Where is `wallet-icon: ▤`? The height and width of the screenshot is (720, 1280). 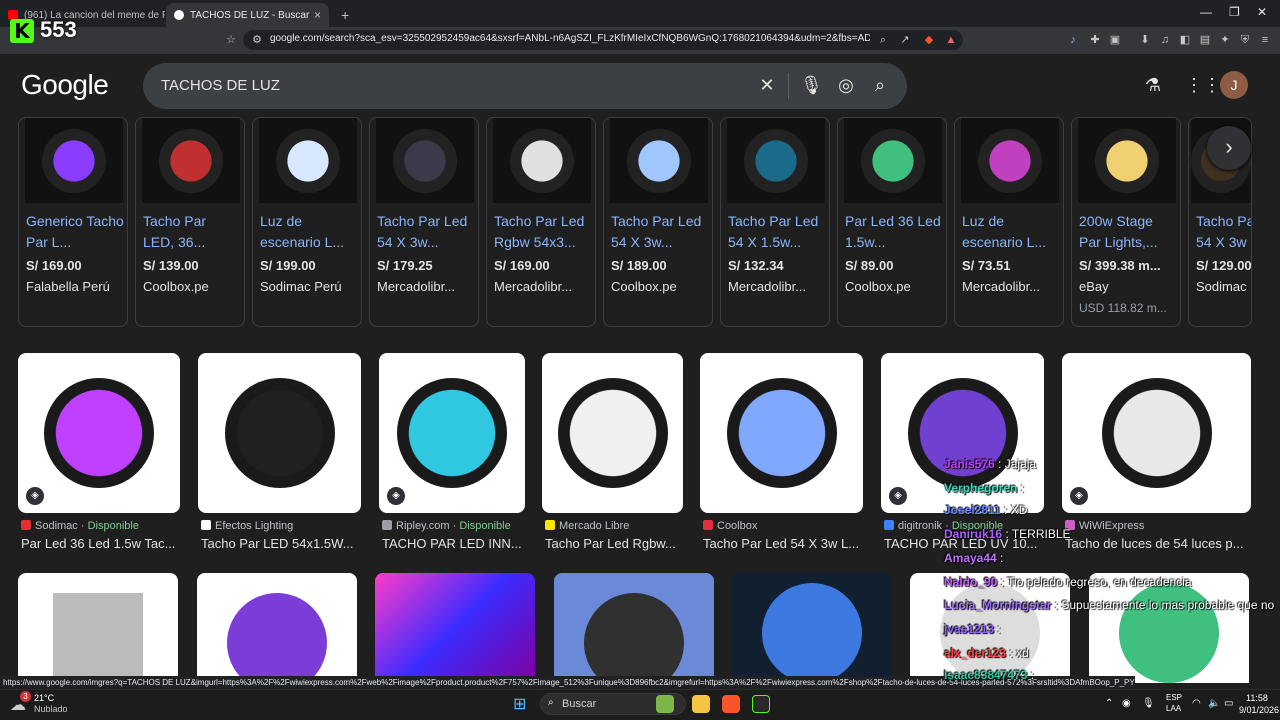 wallet-icon: ▤ is located at coordinates (1205, 40).